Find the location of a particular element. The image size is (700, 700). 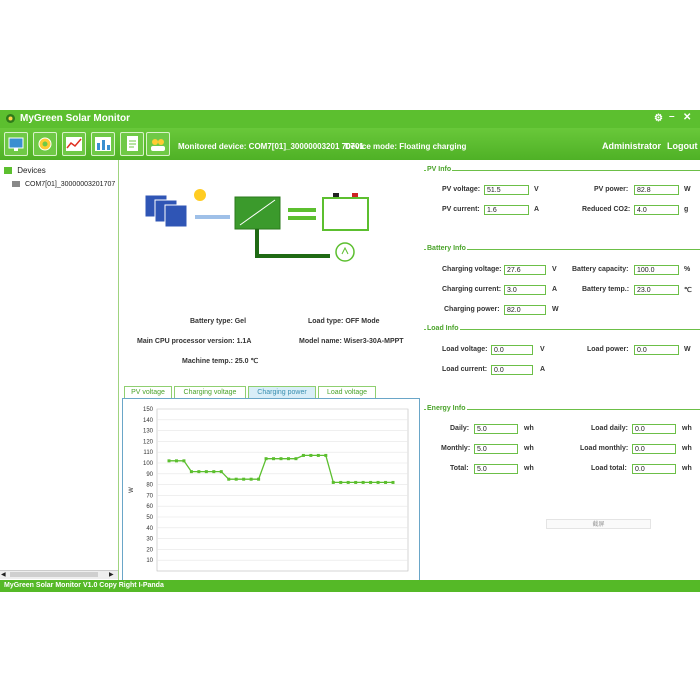

y-tick-label: 100 is located at coordinates (148, 464).